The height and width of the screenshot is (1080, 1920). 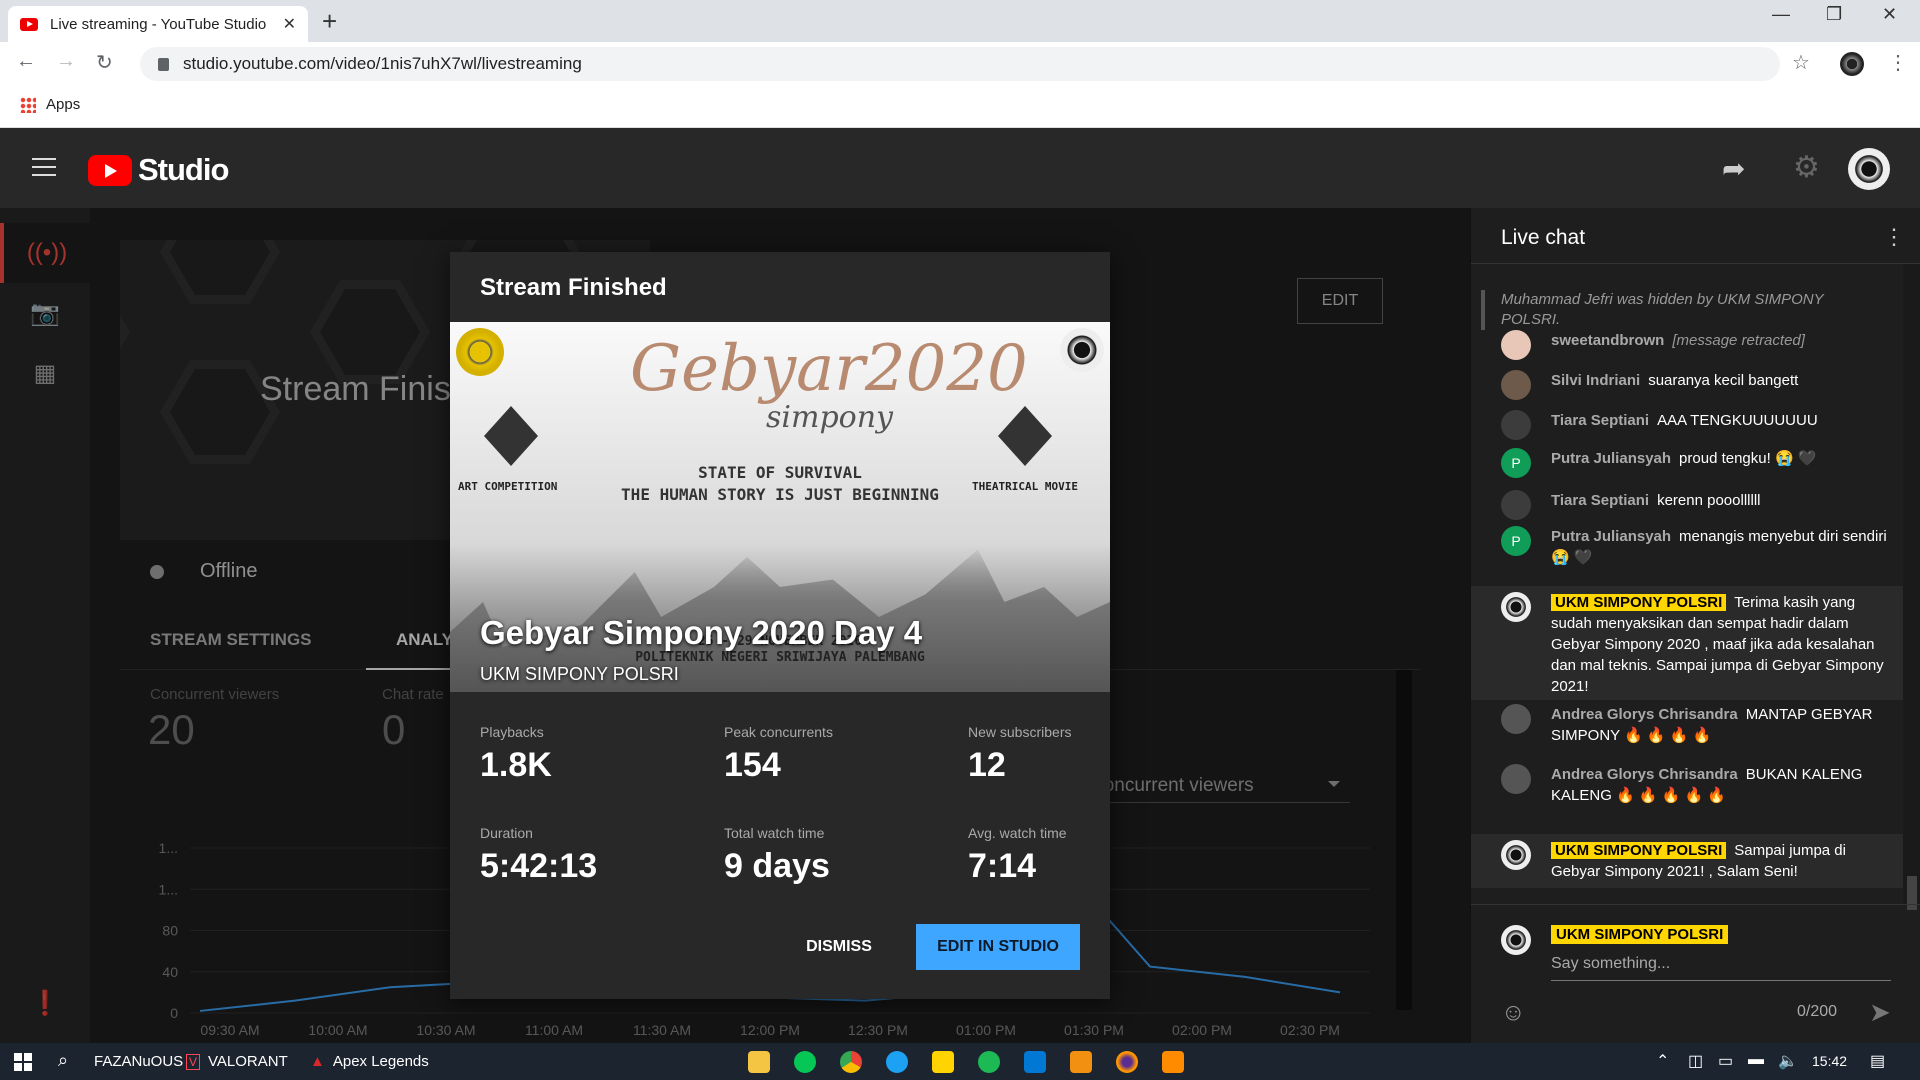 What do you see at coordinates (512, 732) in the screenshot?
I see `stat-label: Playbacks` at bounding box center [512, 732].